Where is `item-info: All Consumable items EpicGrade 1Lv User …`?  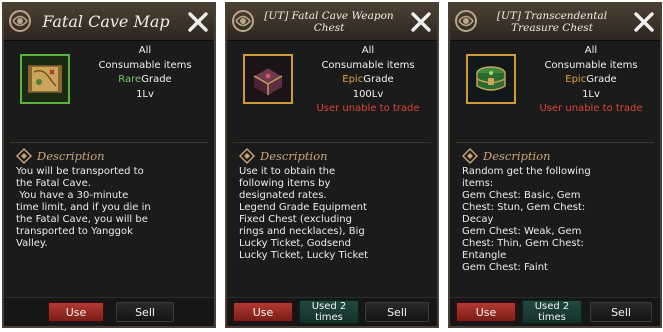
item-info: All Consumable items EpicGrade 1Lv User … is located at coordinates (591, 80).